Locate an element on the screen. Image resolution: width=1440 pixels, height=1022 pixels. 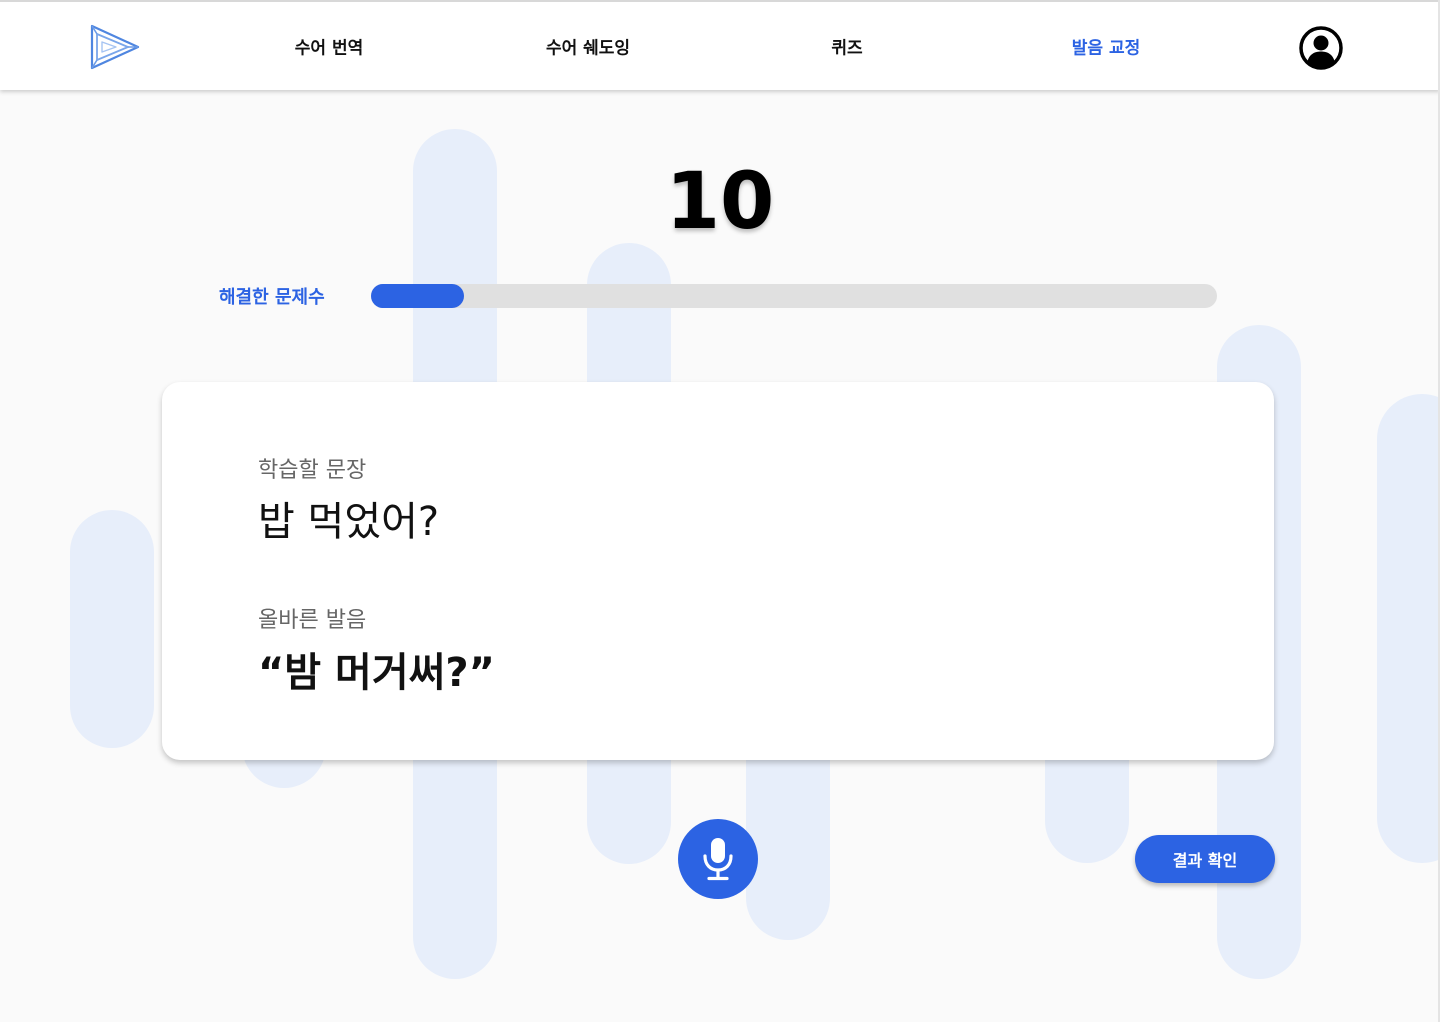
nav-item-sign-shadowing: 수어 쉐도잉 is located at coordinates (588, 46).